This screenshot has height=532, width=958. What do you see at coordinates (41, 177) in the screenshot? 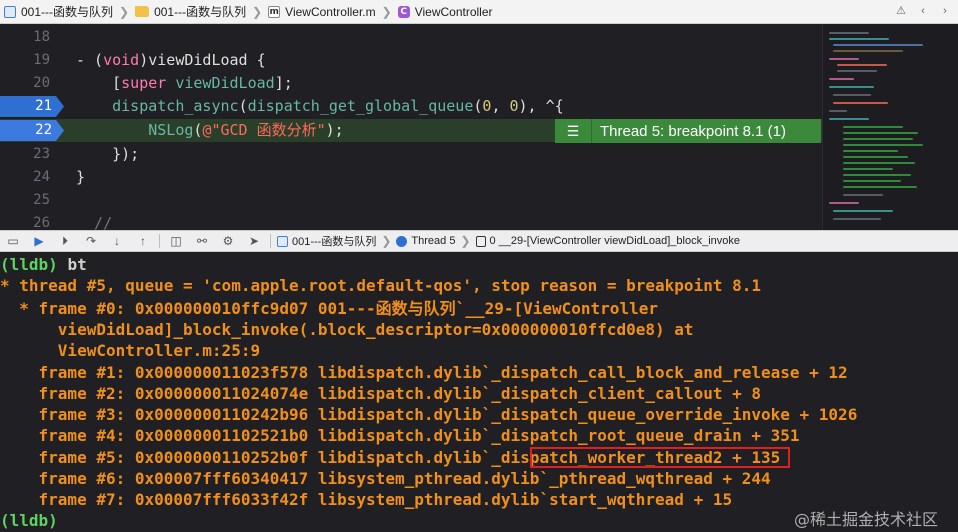
I see `line-number: 24` at bounding box center [41, 177].